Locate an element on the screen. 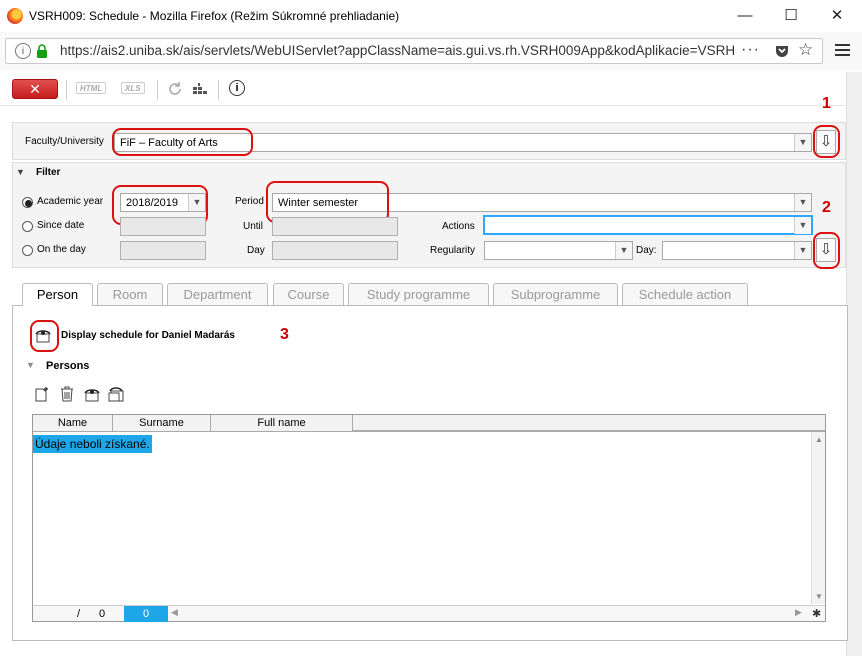 This screenshot has width=862, height=656. academic-year-radio is located at coordinates (27, 202).